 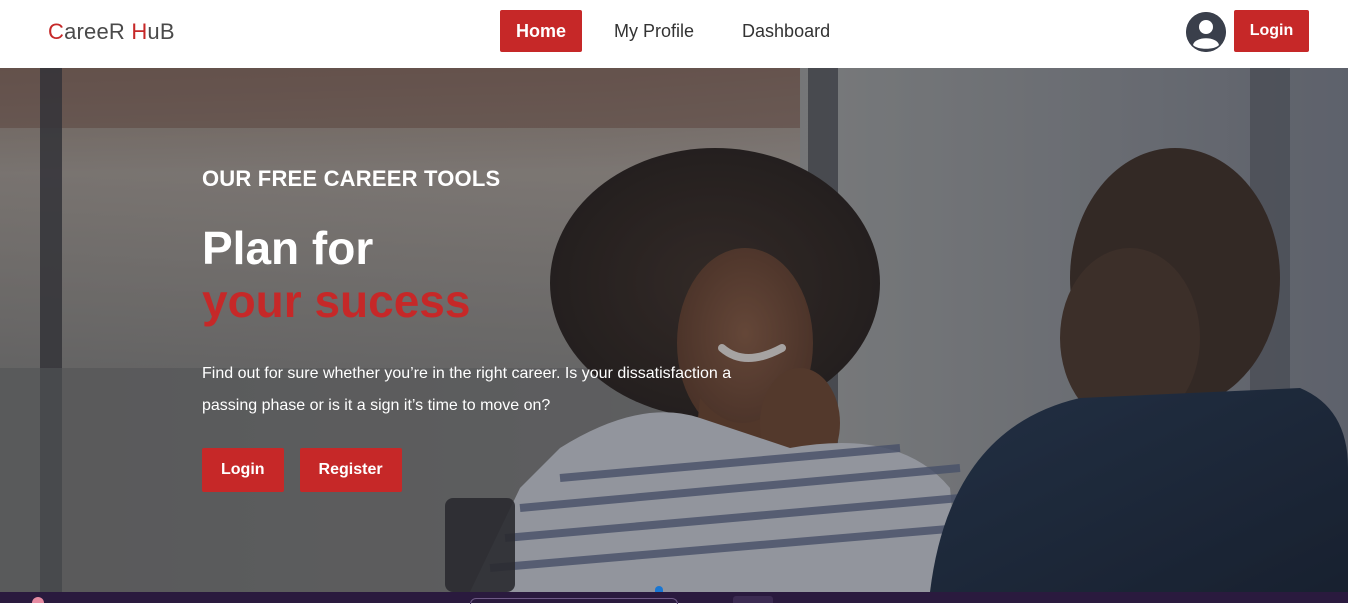 What do you see at coordinates (482, 470) in the screenshot?
I see `hero-buttons: Login Register` at bounding box center [482, 470].